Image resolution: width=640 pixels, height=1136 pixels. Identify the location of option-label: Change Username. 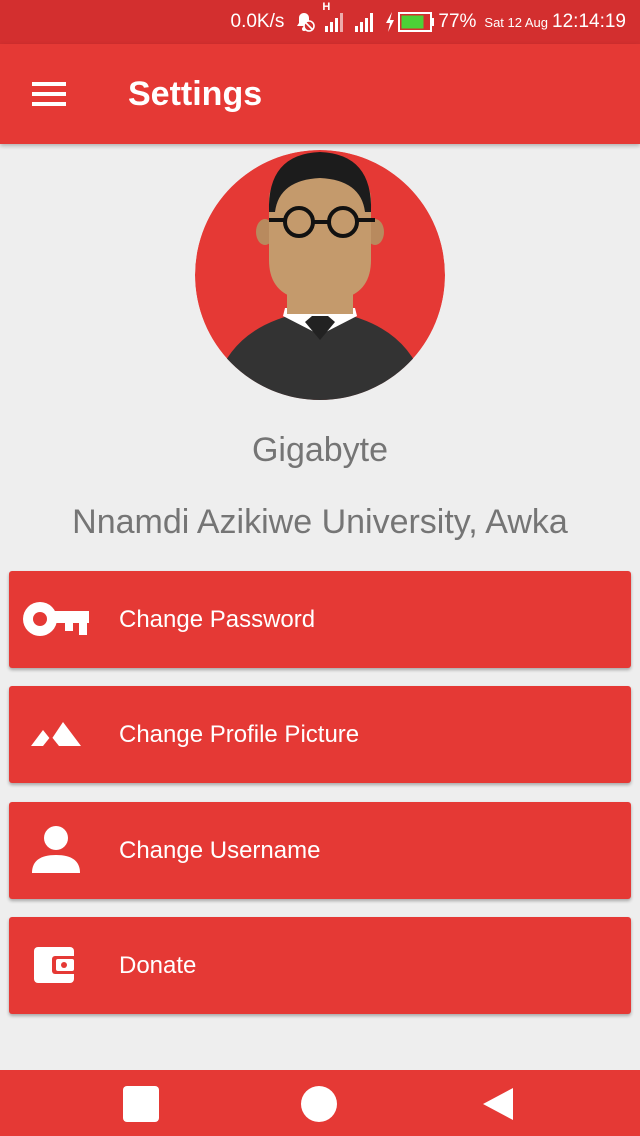
(220, 850).